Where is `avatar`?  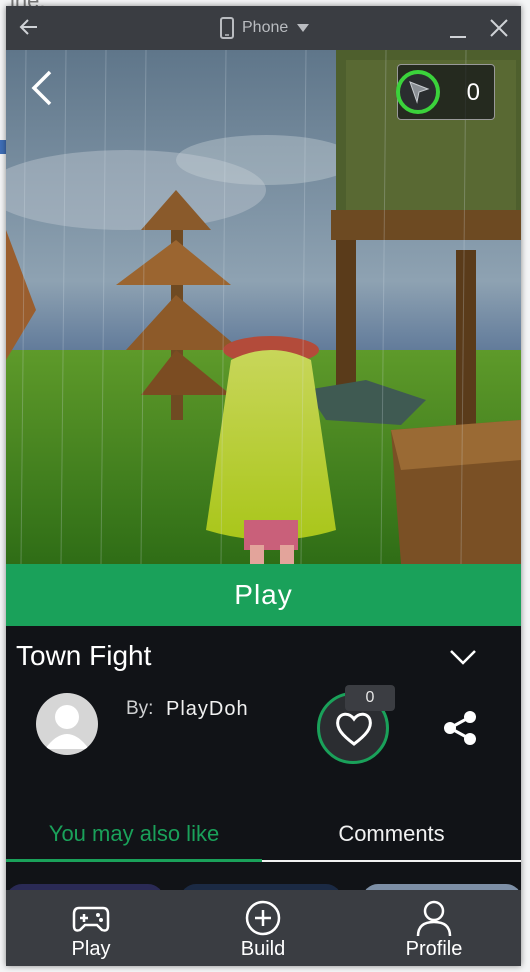 avatar is located at coordinates (67, 724).